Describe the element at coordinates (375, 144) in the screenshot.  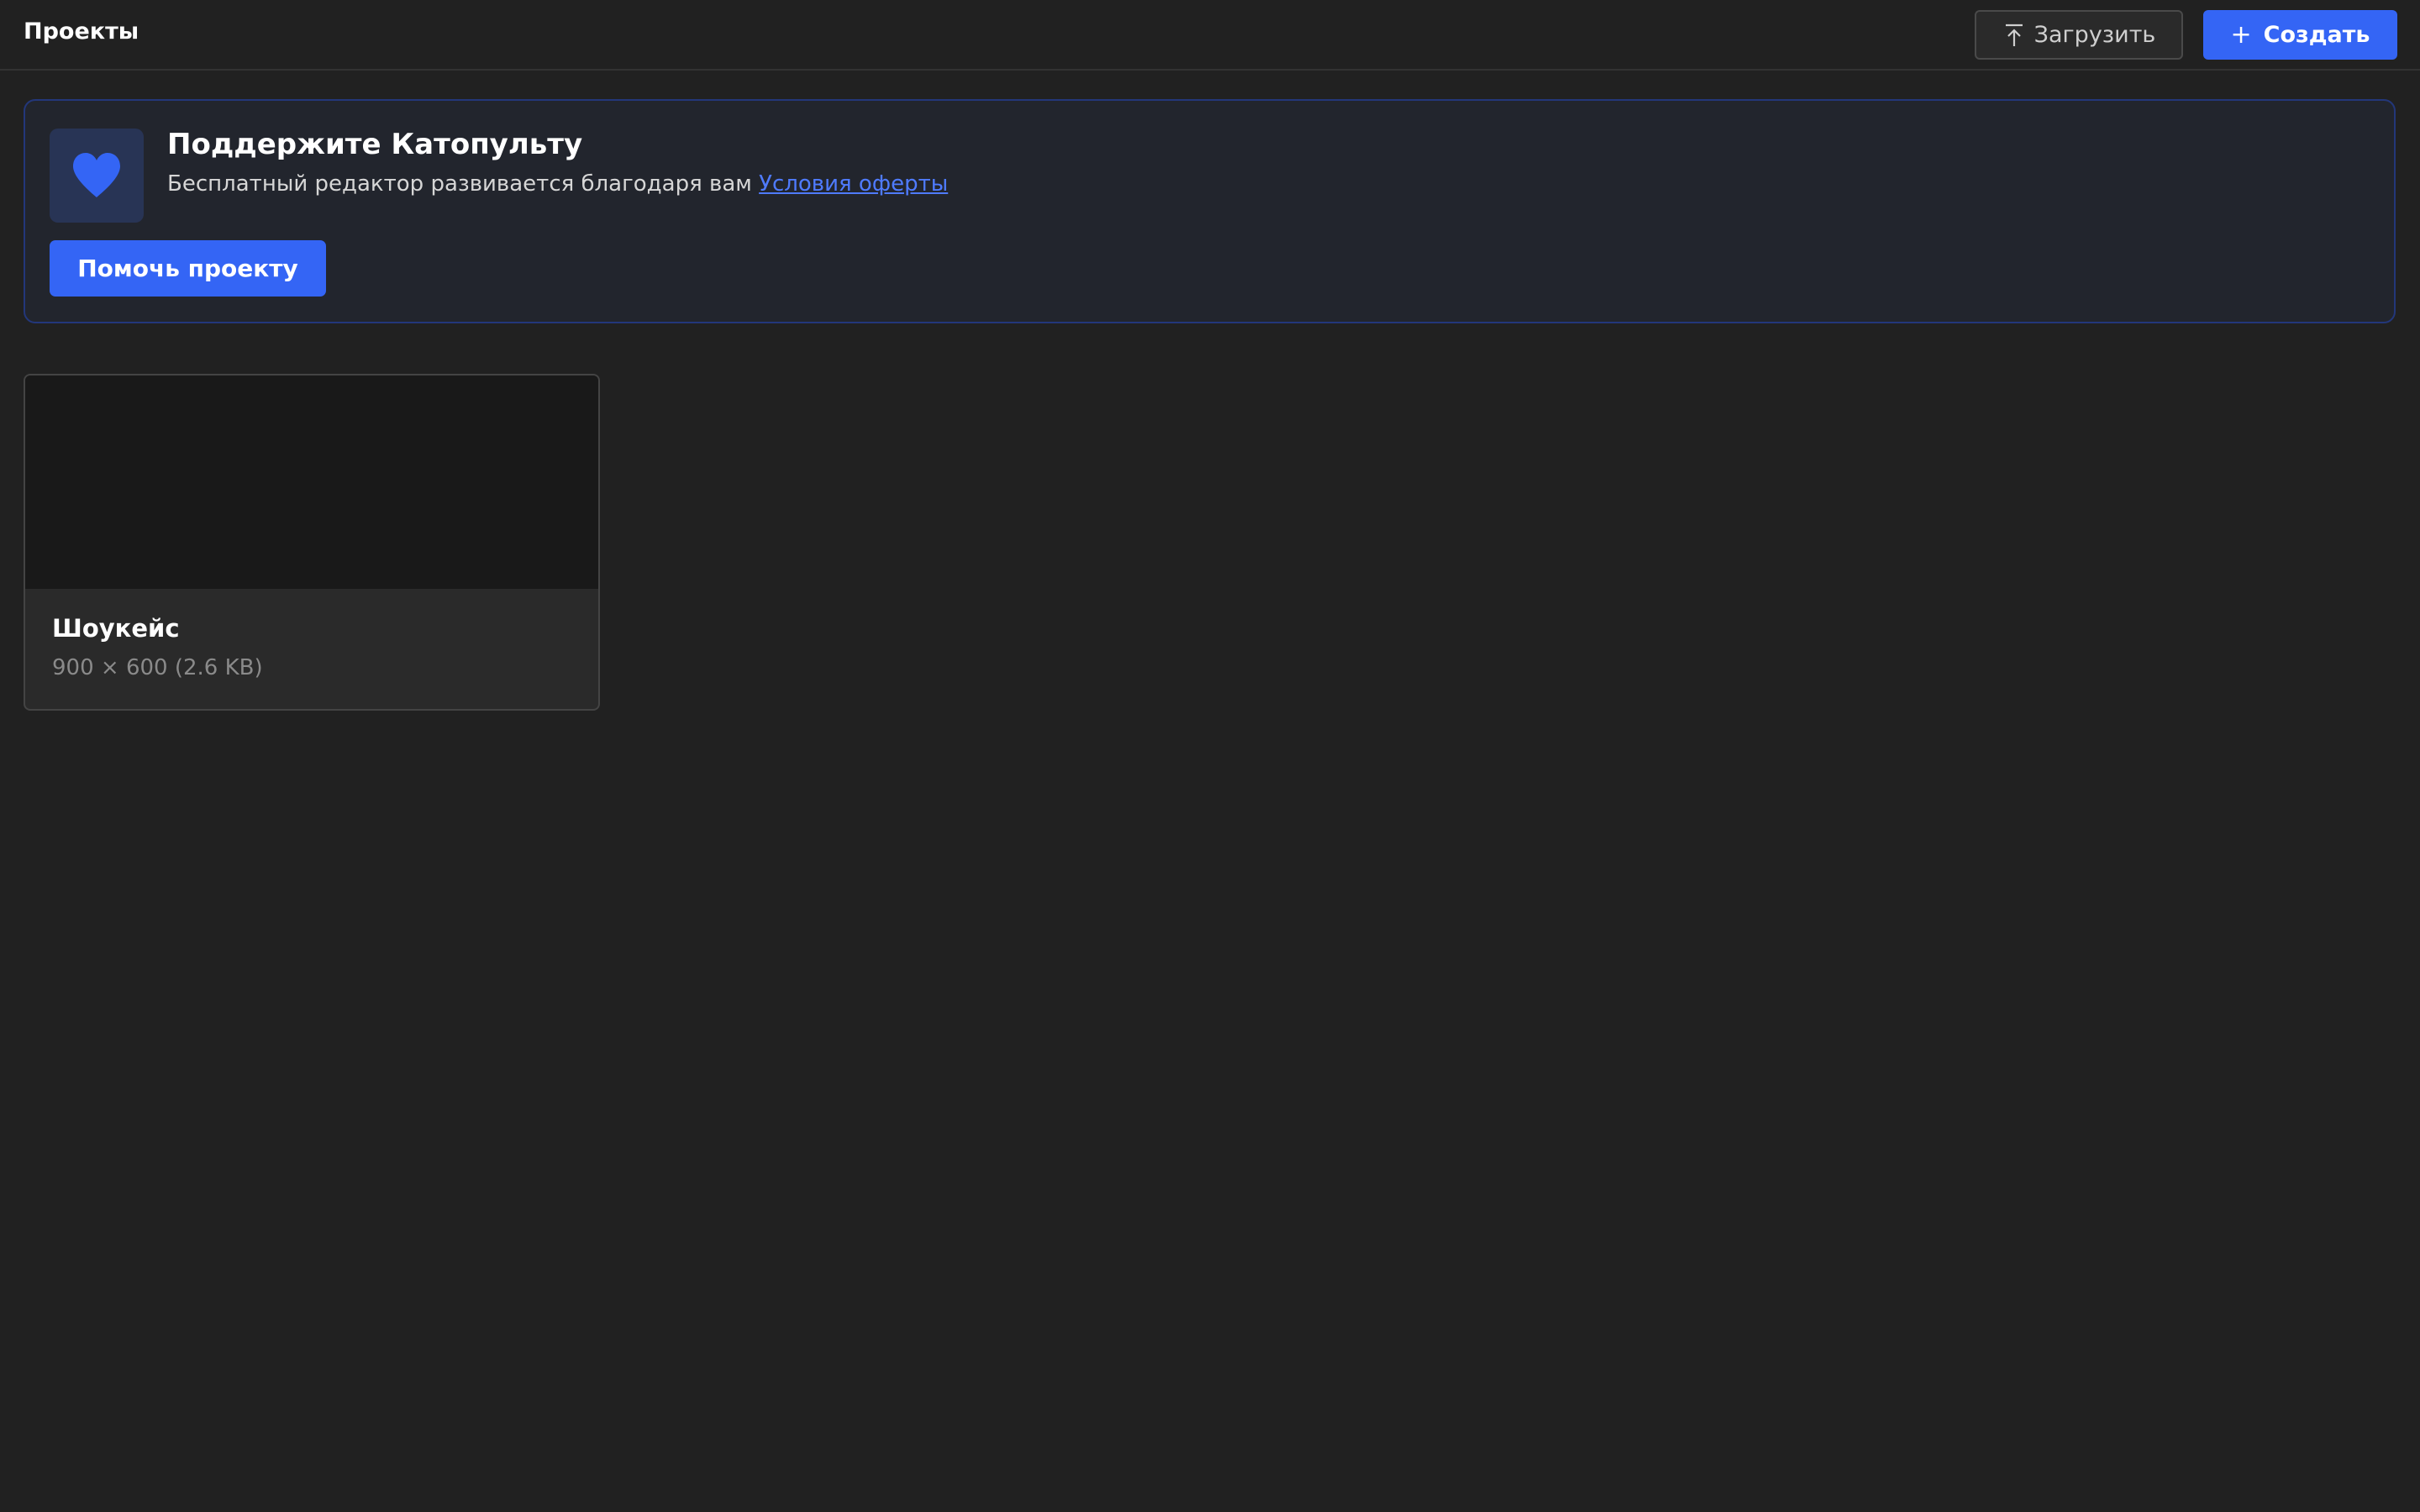
I see `banner-title: Поддержите Катопульту` at that location.